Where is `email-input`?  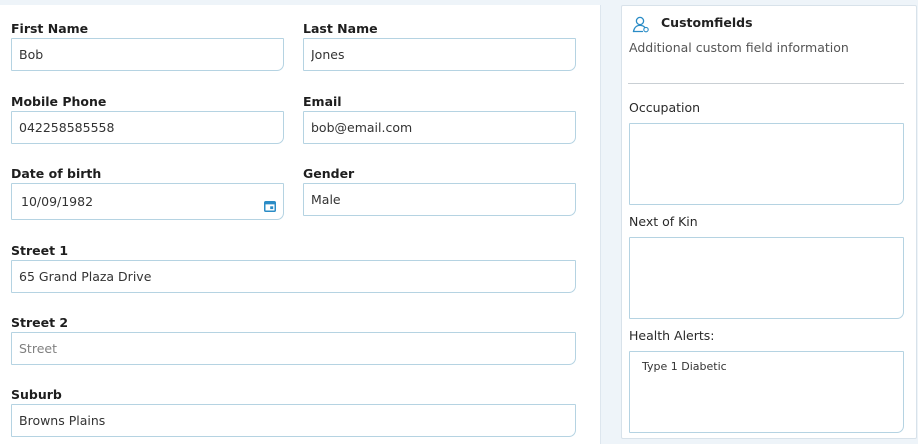 email-input is located at coordinates (439, 127).